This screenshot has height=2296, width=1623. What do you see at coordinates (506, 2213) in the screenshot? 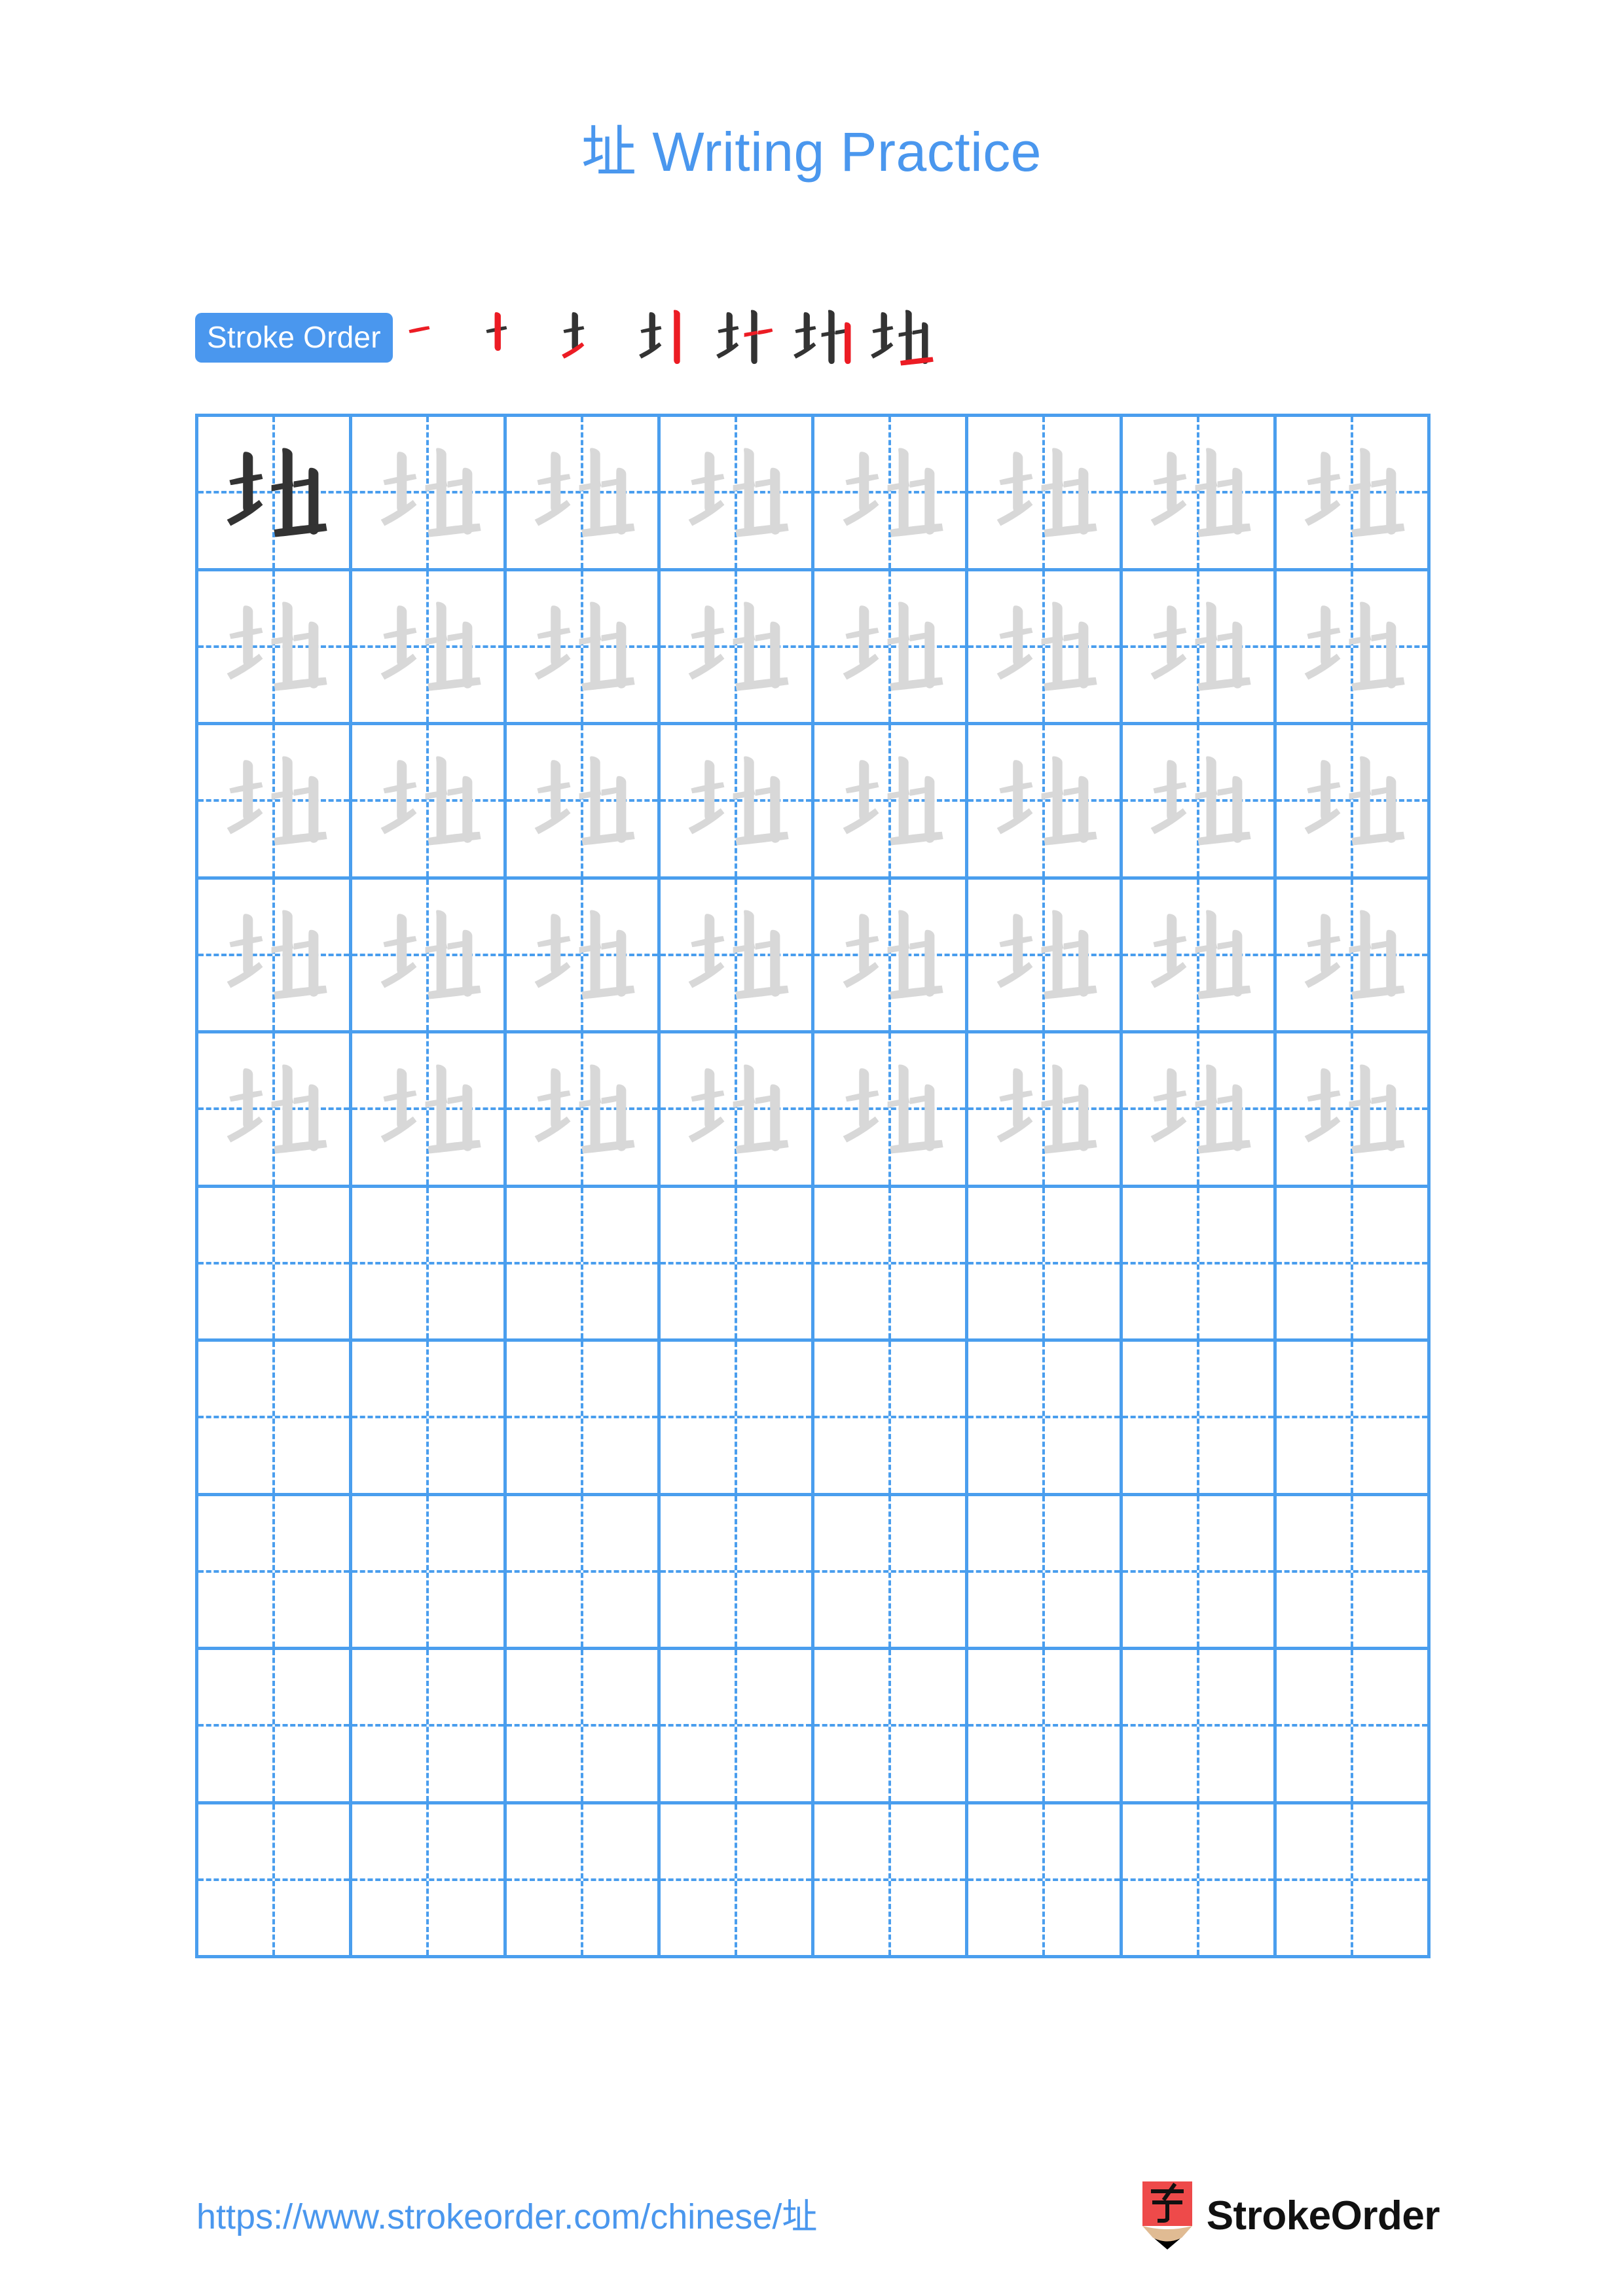
I see `source-url-link: https://www.strokeorder.com/chinese/址` at bounding box center [506, 2213].